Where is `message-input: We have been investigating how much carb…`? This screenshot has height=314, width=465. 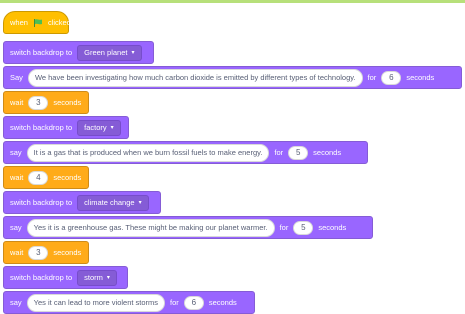 message-input: We have been investigating how much carb… is located at coordinates (195, 77).